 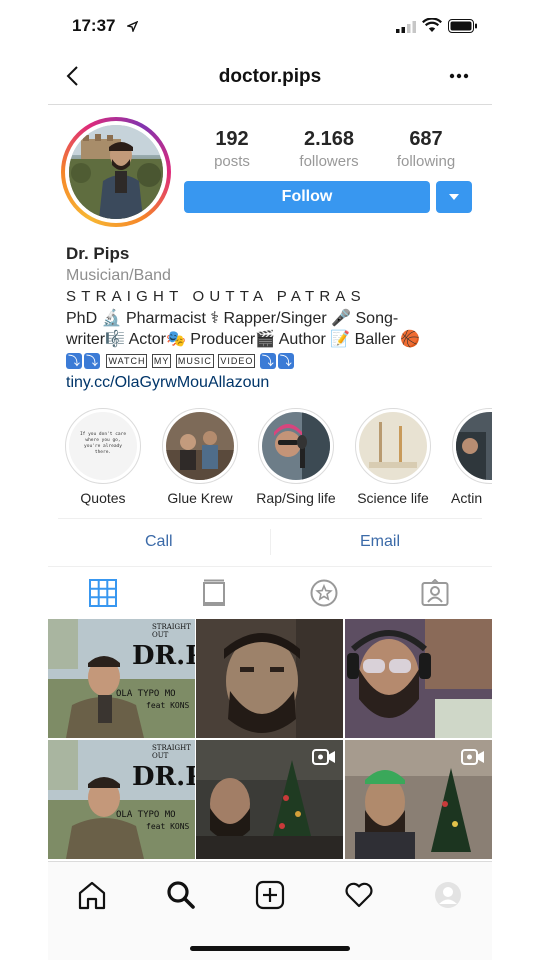 I want to click on following-number: 687, so click(x=426, y=139).